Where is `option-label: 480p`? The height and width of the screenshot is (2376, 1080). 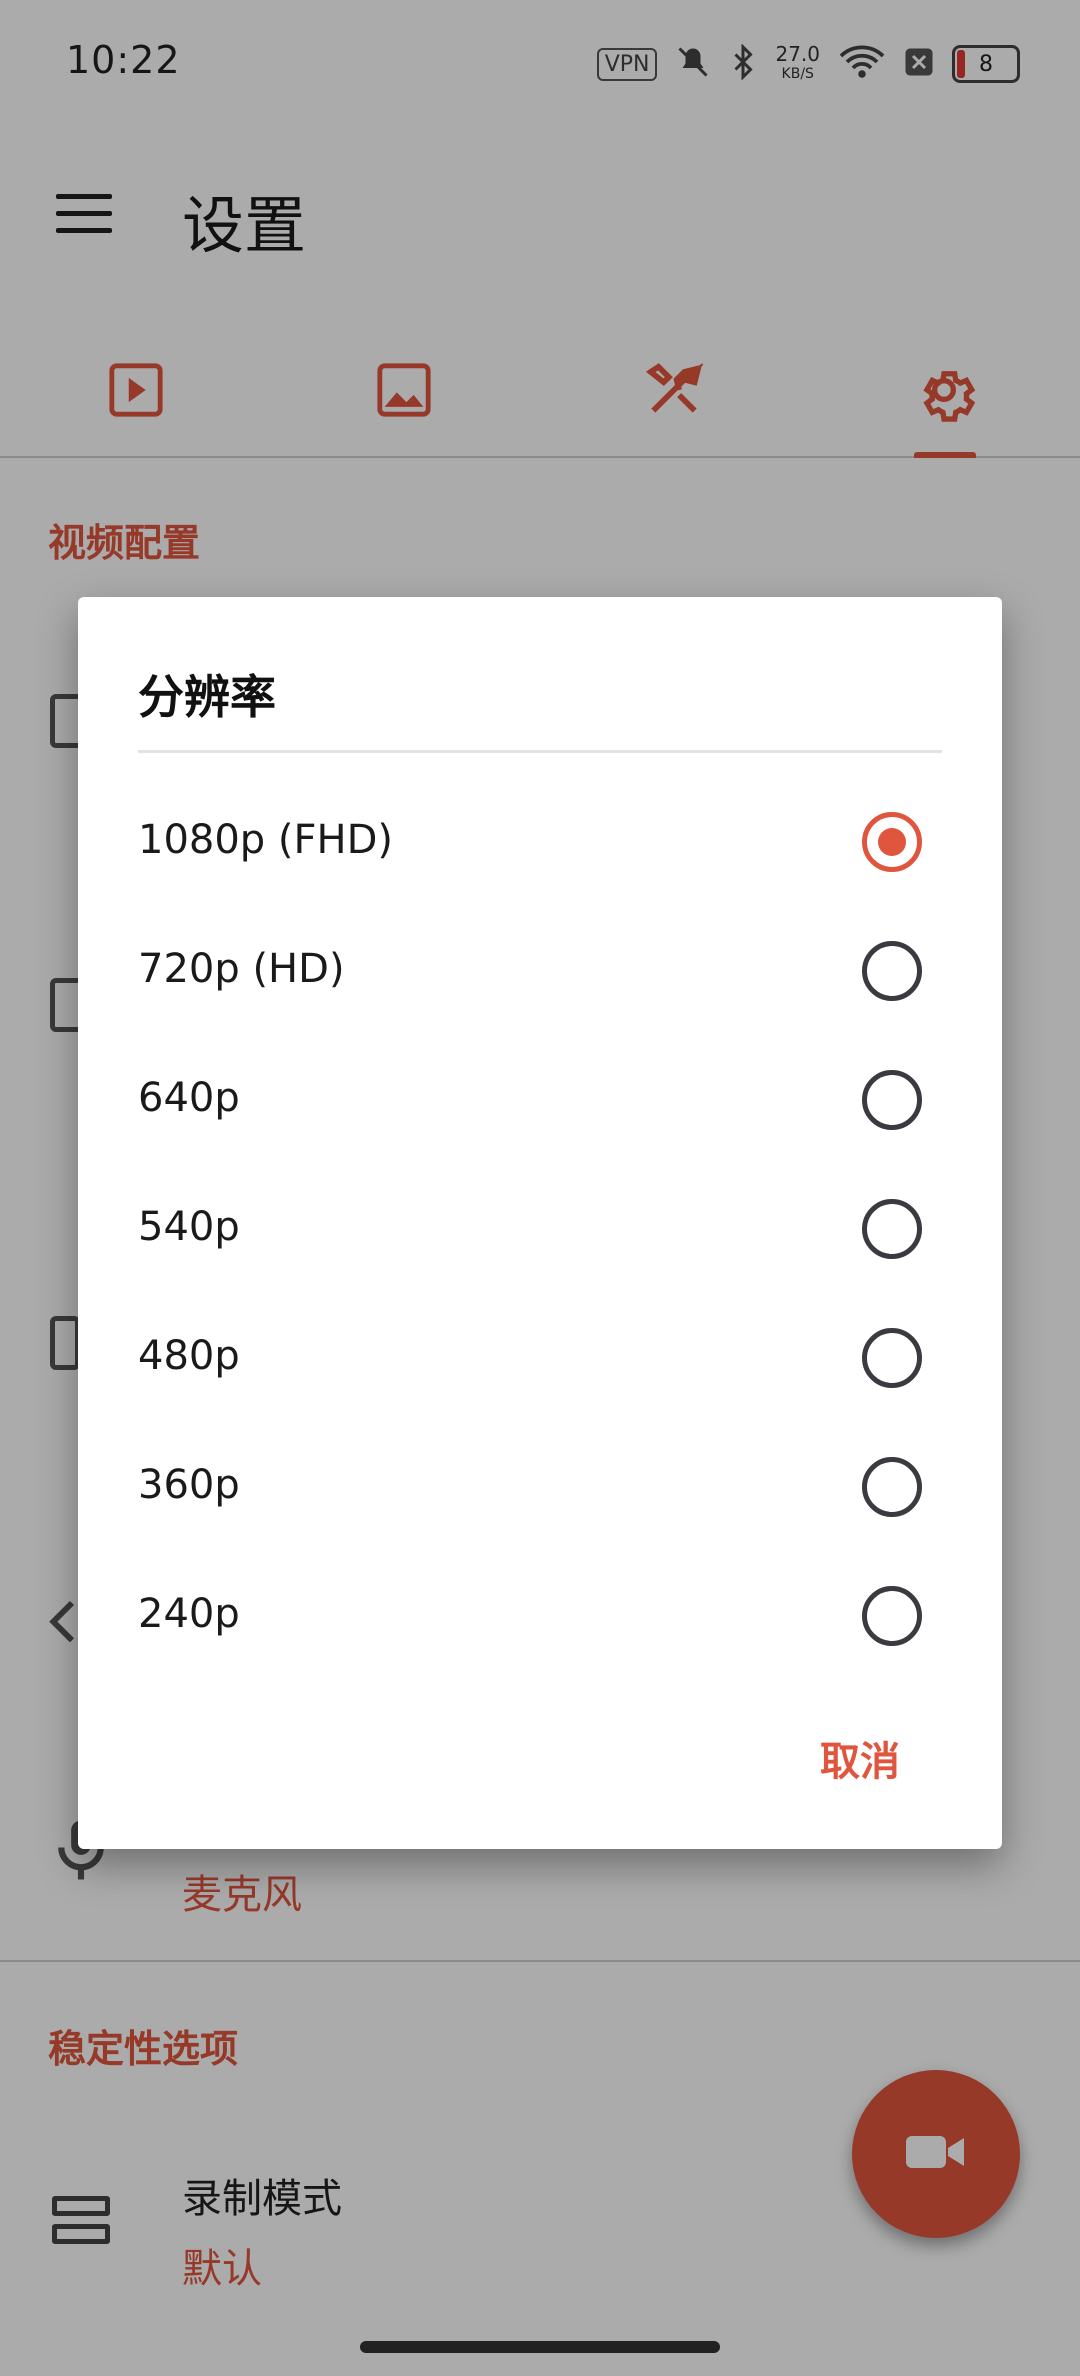 option-label: 480p is located at coordinates (189, 1356).